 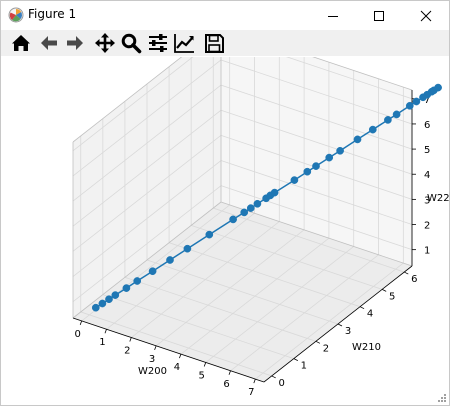 What do you see at coordinates (177, 367) in the screenshot?
I see `x-tick-label: 4` at bounding box center [177, 367].